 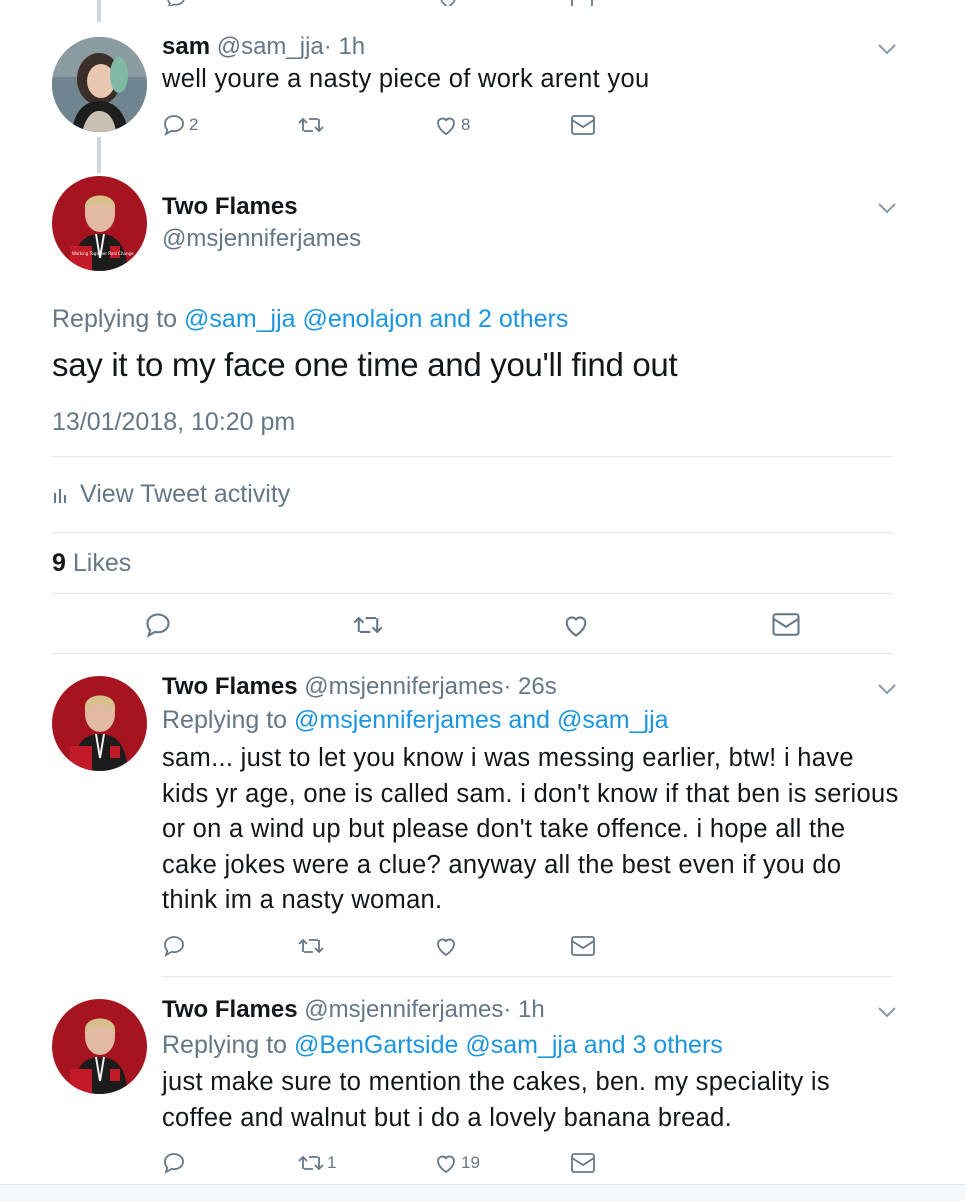 I want to click on reply-button: 2, so click(x=180, y=125).